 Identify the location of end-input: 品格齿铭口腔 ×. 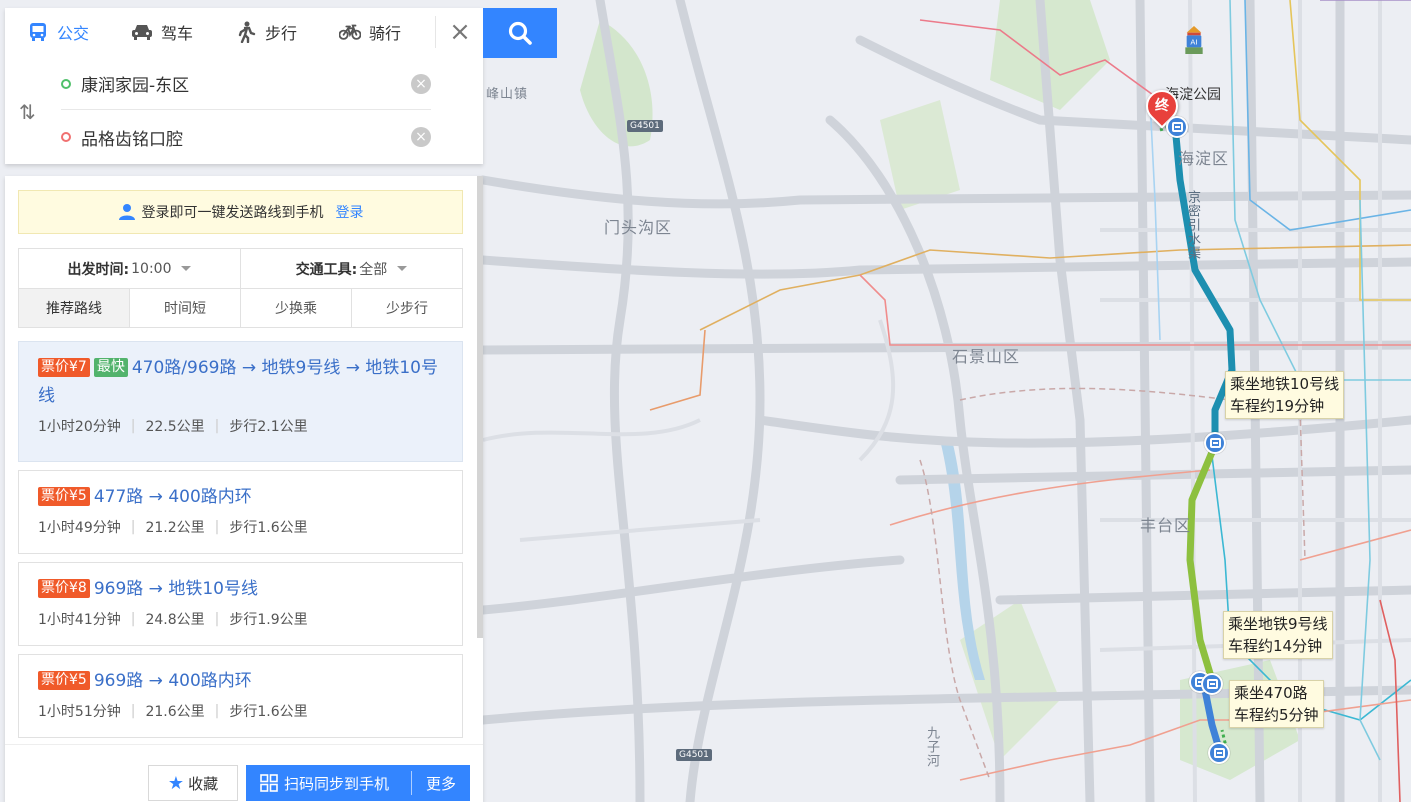
(246, 137).